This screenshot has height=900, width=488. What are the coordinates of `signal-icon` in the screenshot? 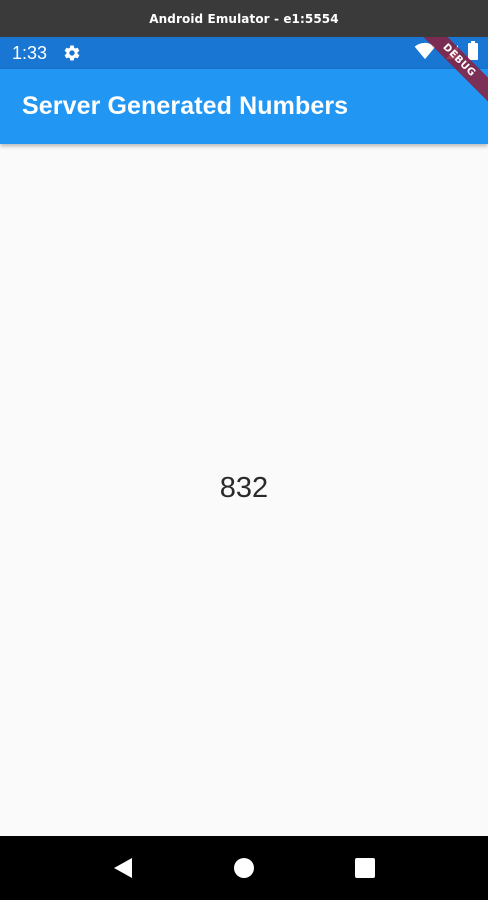 It's located at (452, 53).